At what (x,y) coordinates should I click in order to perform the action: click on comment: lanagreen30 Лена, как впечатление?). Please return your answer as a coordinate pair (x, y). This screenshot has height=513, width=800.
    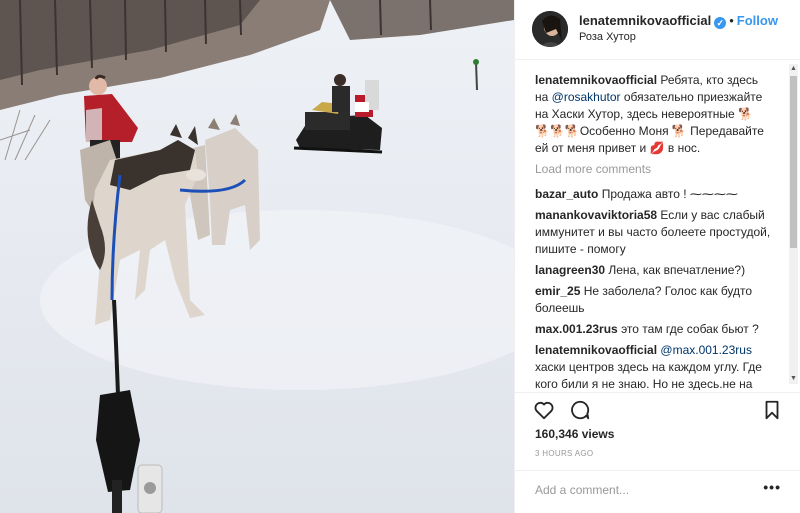
    Looking at the image, I should click on (653, 270).